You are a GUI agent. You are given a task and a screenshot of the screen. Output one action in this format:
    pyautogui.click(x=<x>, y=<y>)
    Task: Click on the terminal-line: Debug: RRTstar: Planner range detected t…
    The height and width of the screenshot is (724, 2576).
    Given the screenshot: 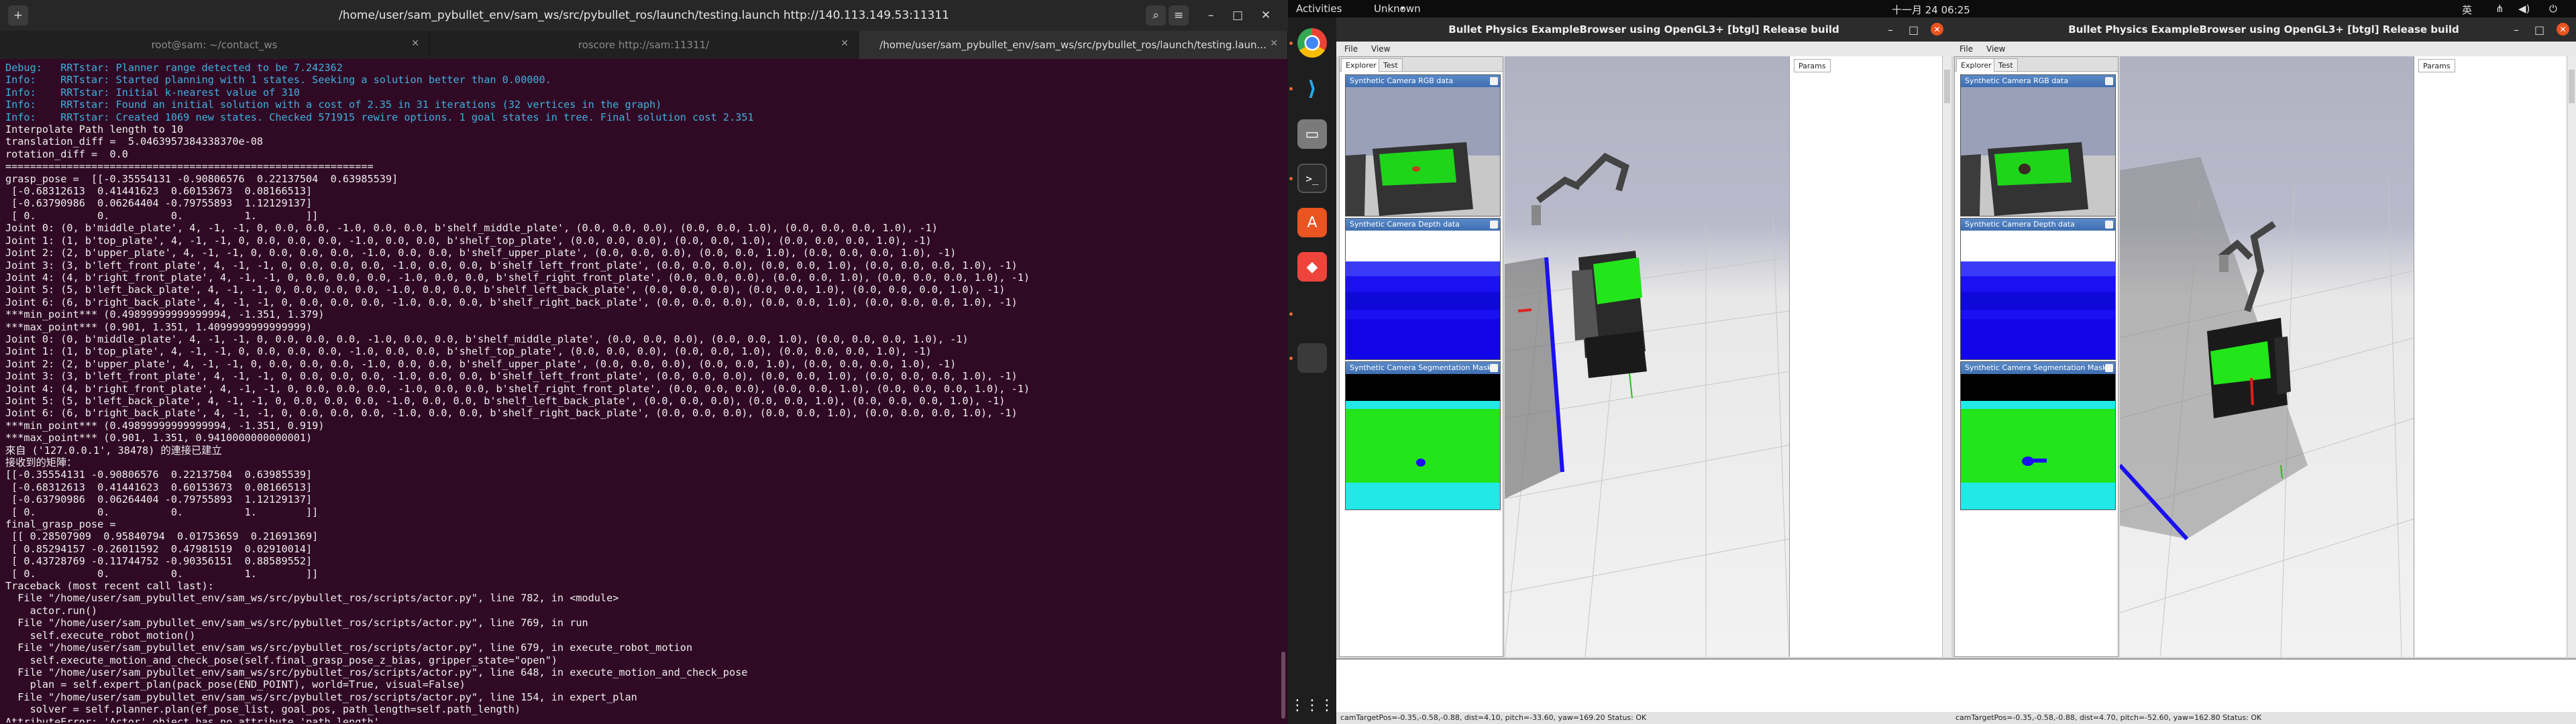 What is the action you would take?
    pyautogui.click(x=174, y=68)
    